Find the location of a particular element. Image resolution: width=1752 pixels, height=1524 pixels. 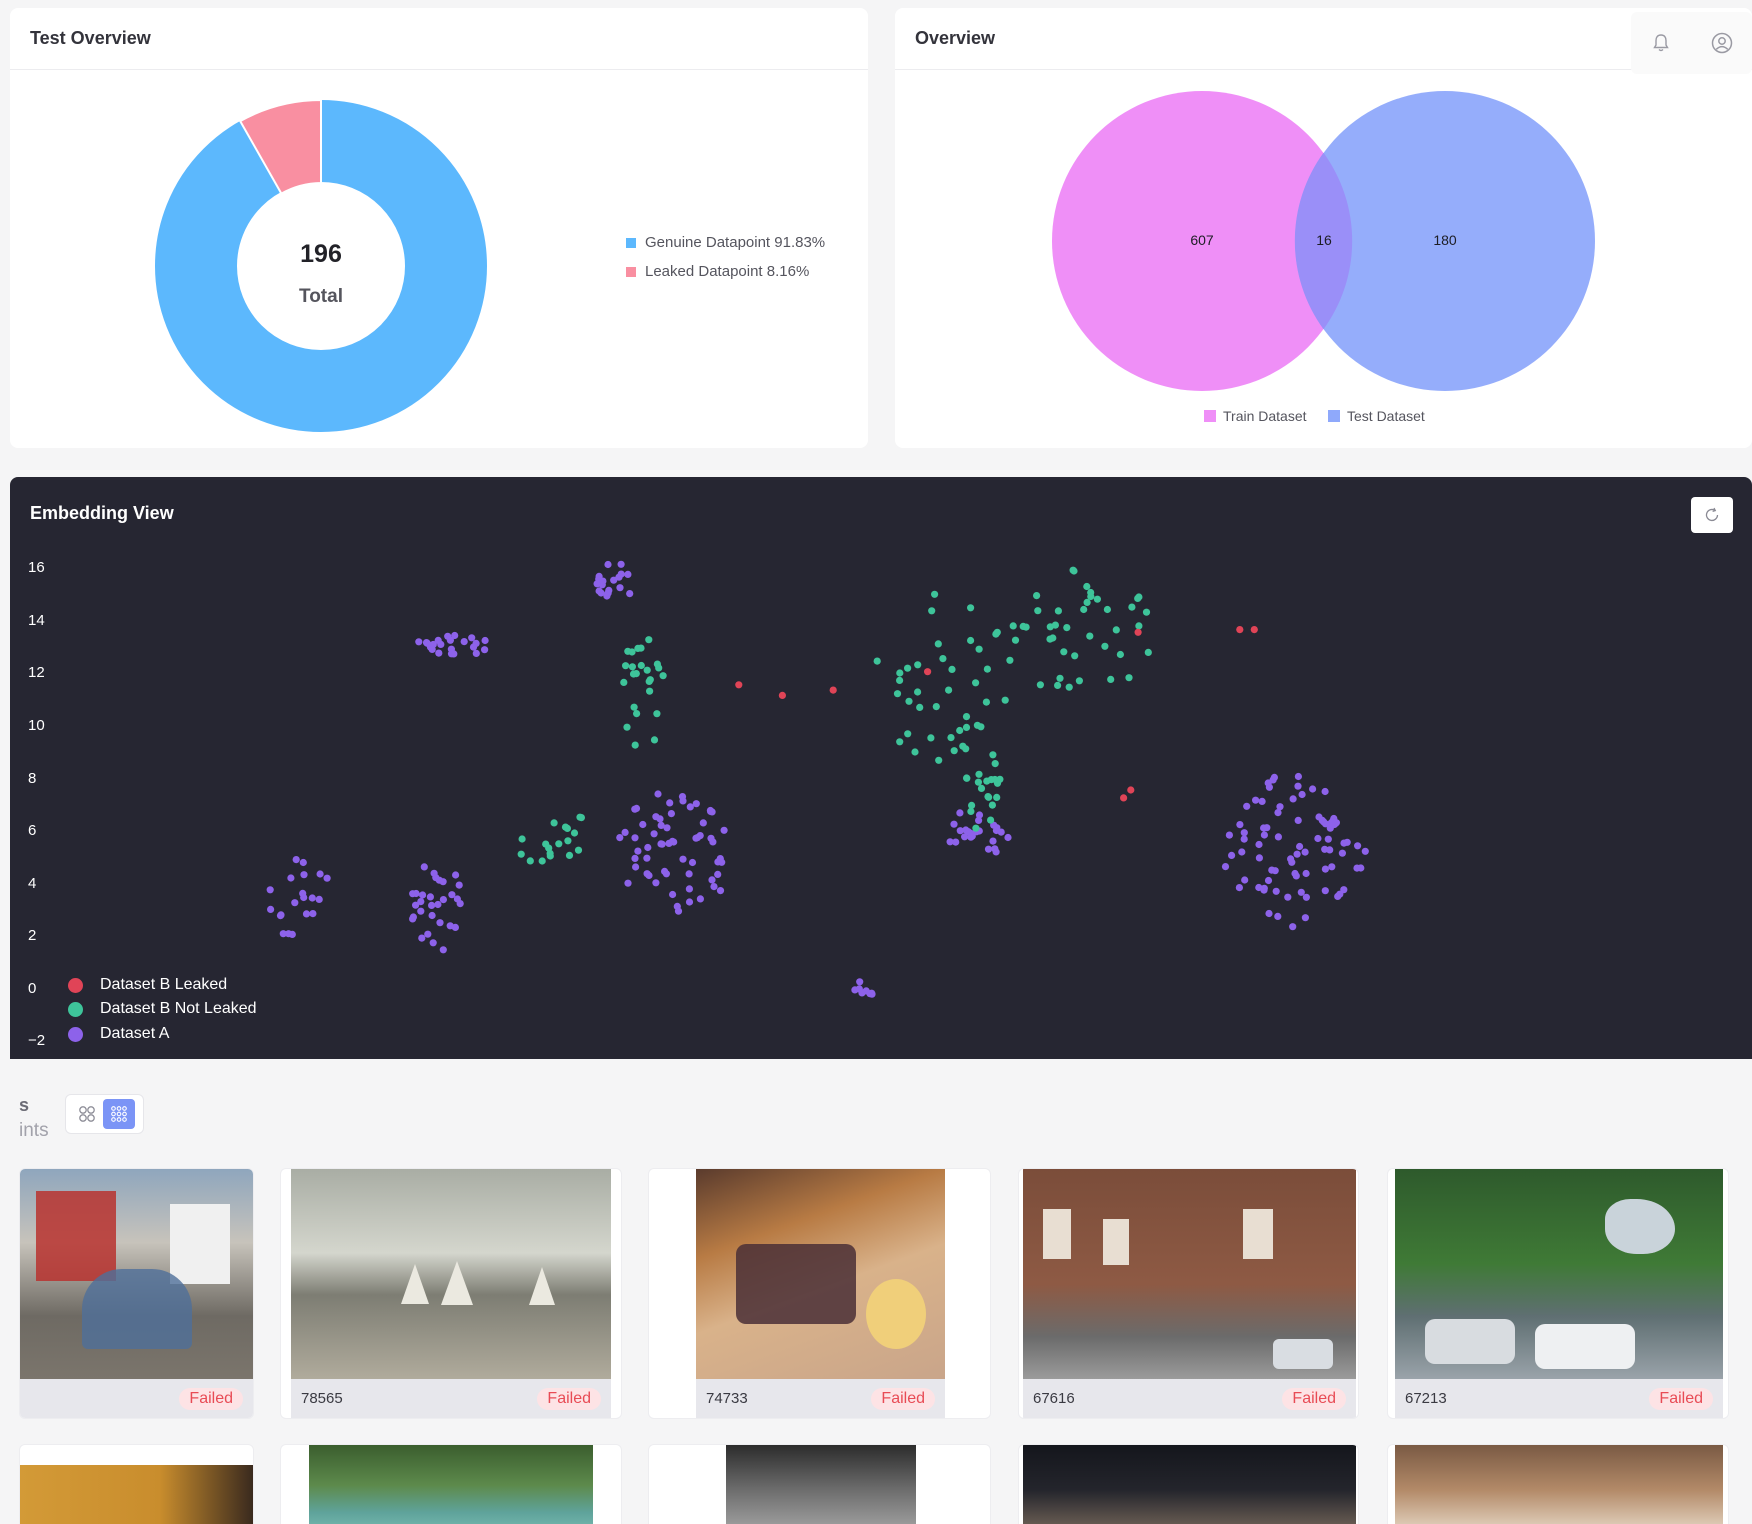

datapoint-card: 78565 Failed is located at coordinates (451, 1293).